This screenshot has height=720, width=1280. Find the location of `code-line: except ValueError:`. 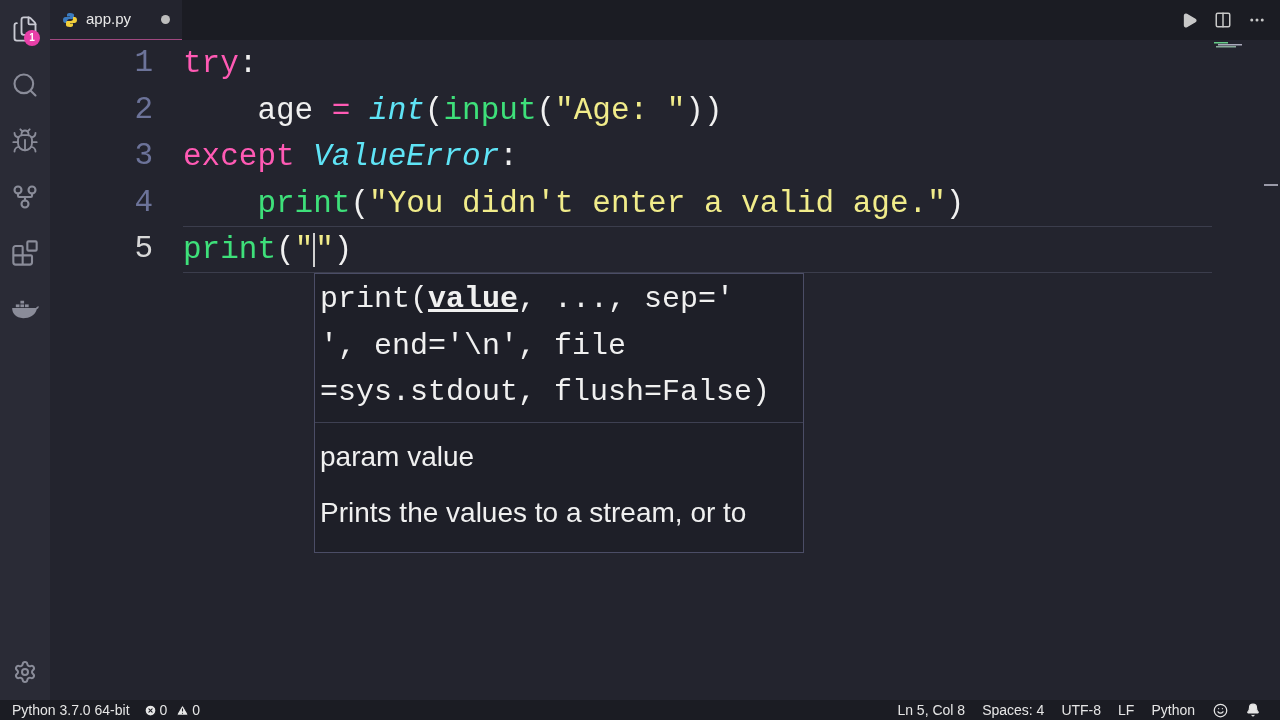

code-line: except ValueError: is located at coordinates (351, 157).